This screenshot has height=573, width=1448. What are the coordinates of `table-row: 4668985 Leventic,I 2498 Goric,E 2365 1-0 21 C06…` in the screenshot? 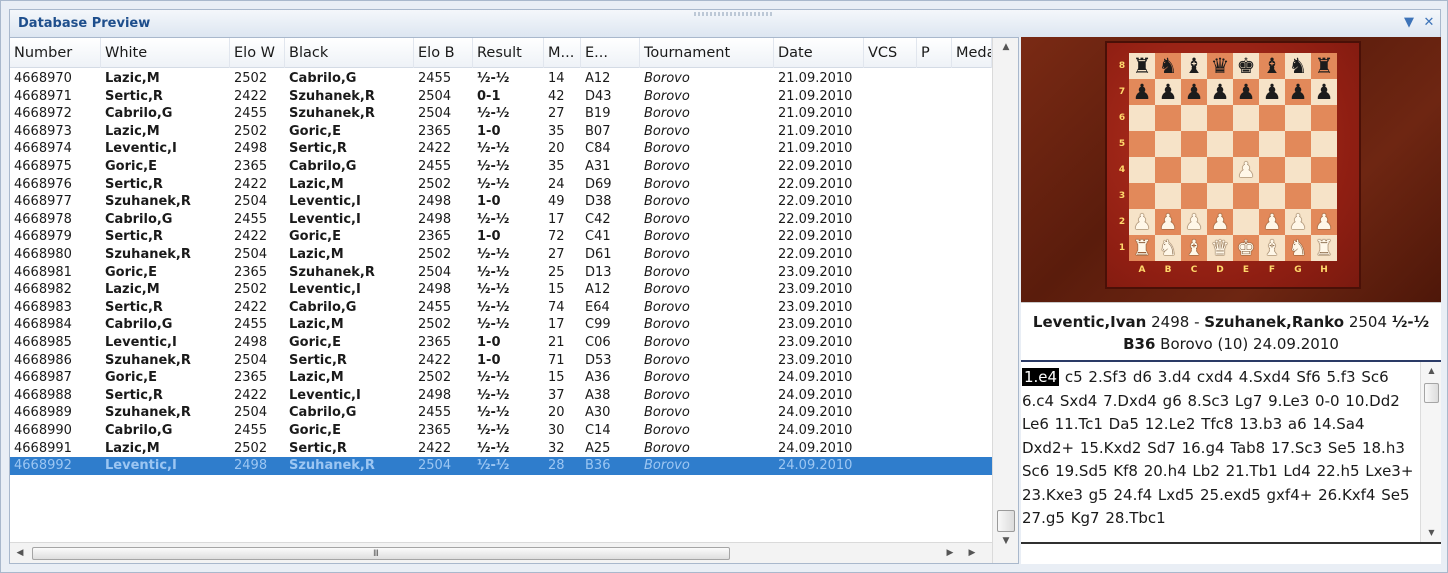 It's located at (501, 343).